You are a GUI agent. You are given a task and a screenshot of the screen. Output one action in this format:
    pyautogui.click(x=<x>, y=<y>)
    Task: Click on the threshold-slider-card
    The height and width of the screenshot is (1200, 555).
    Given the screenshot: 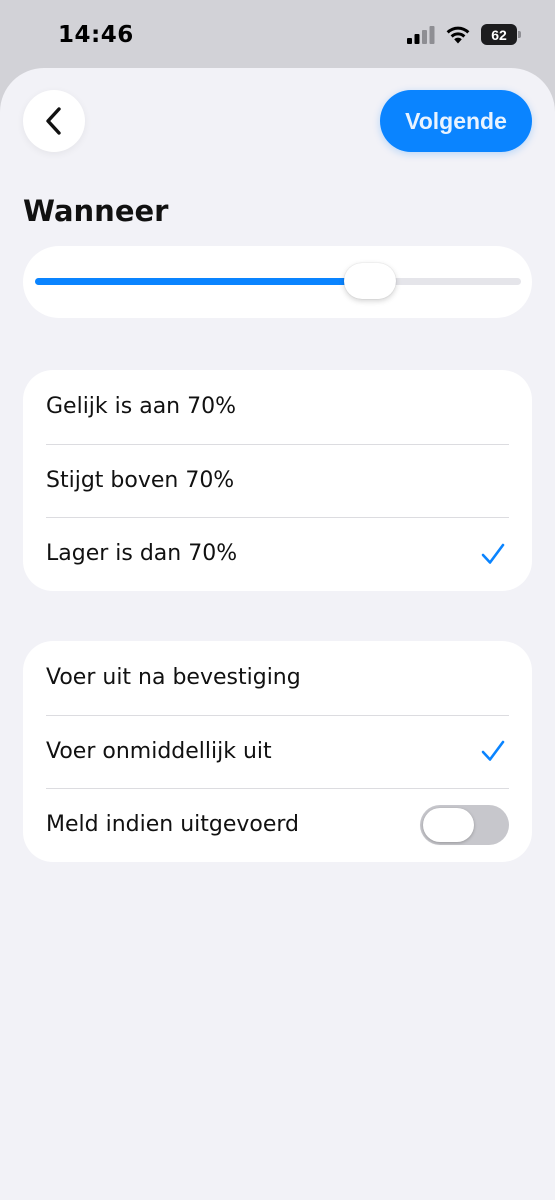 What is the action you would take?
    pyautogui.click(x=277, y=282)
    